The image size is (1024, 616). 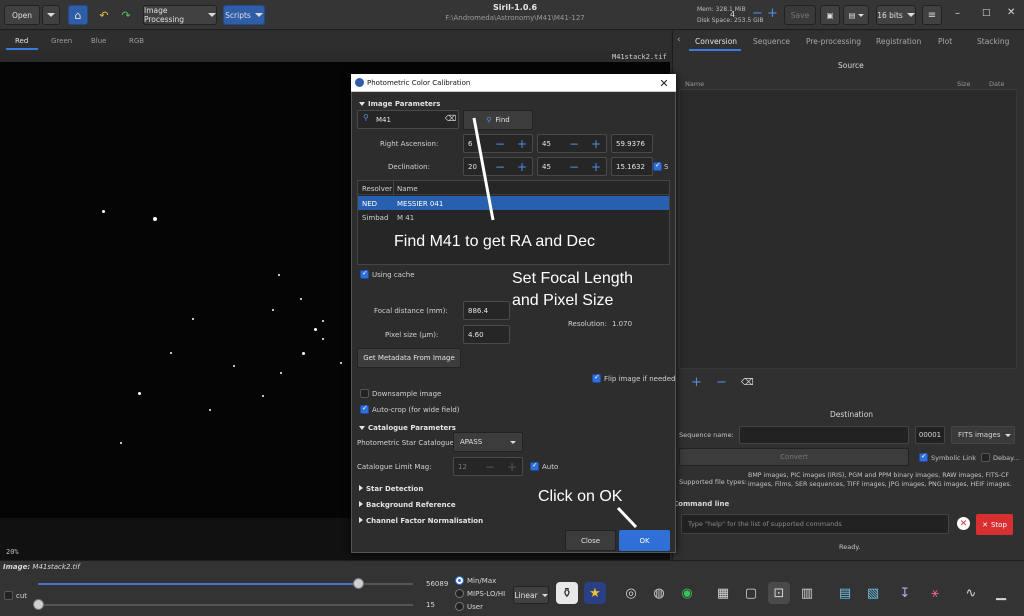 I want to click on annotation-find: Find M41 to get RA and Dec, so click(x=494, y=241).